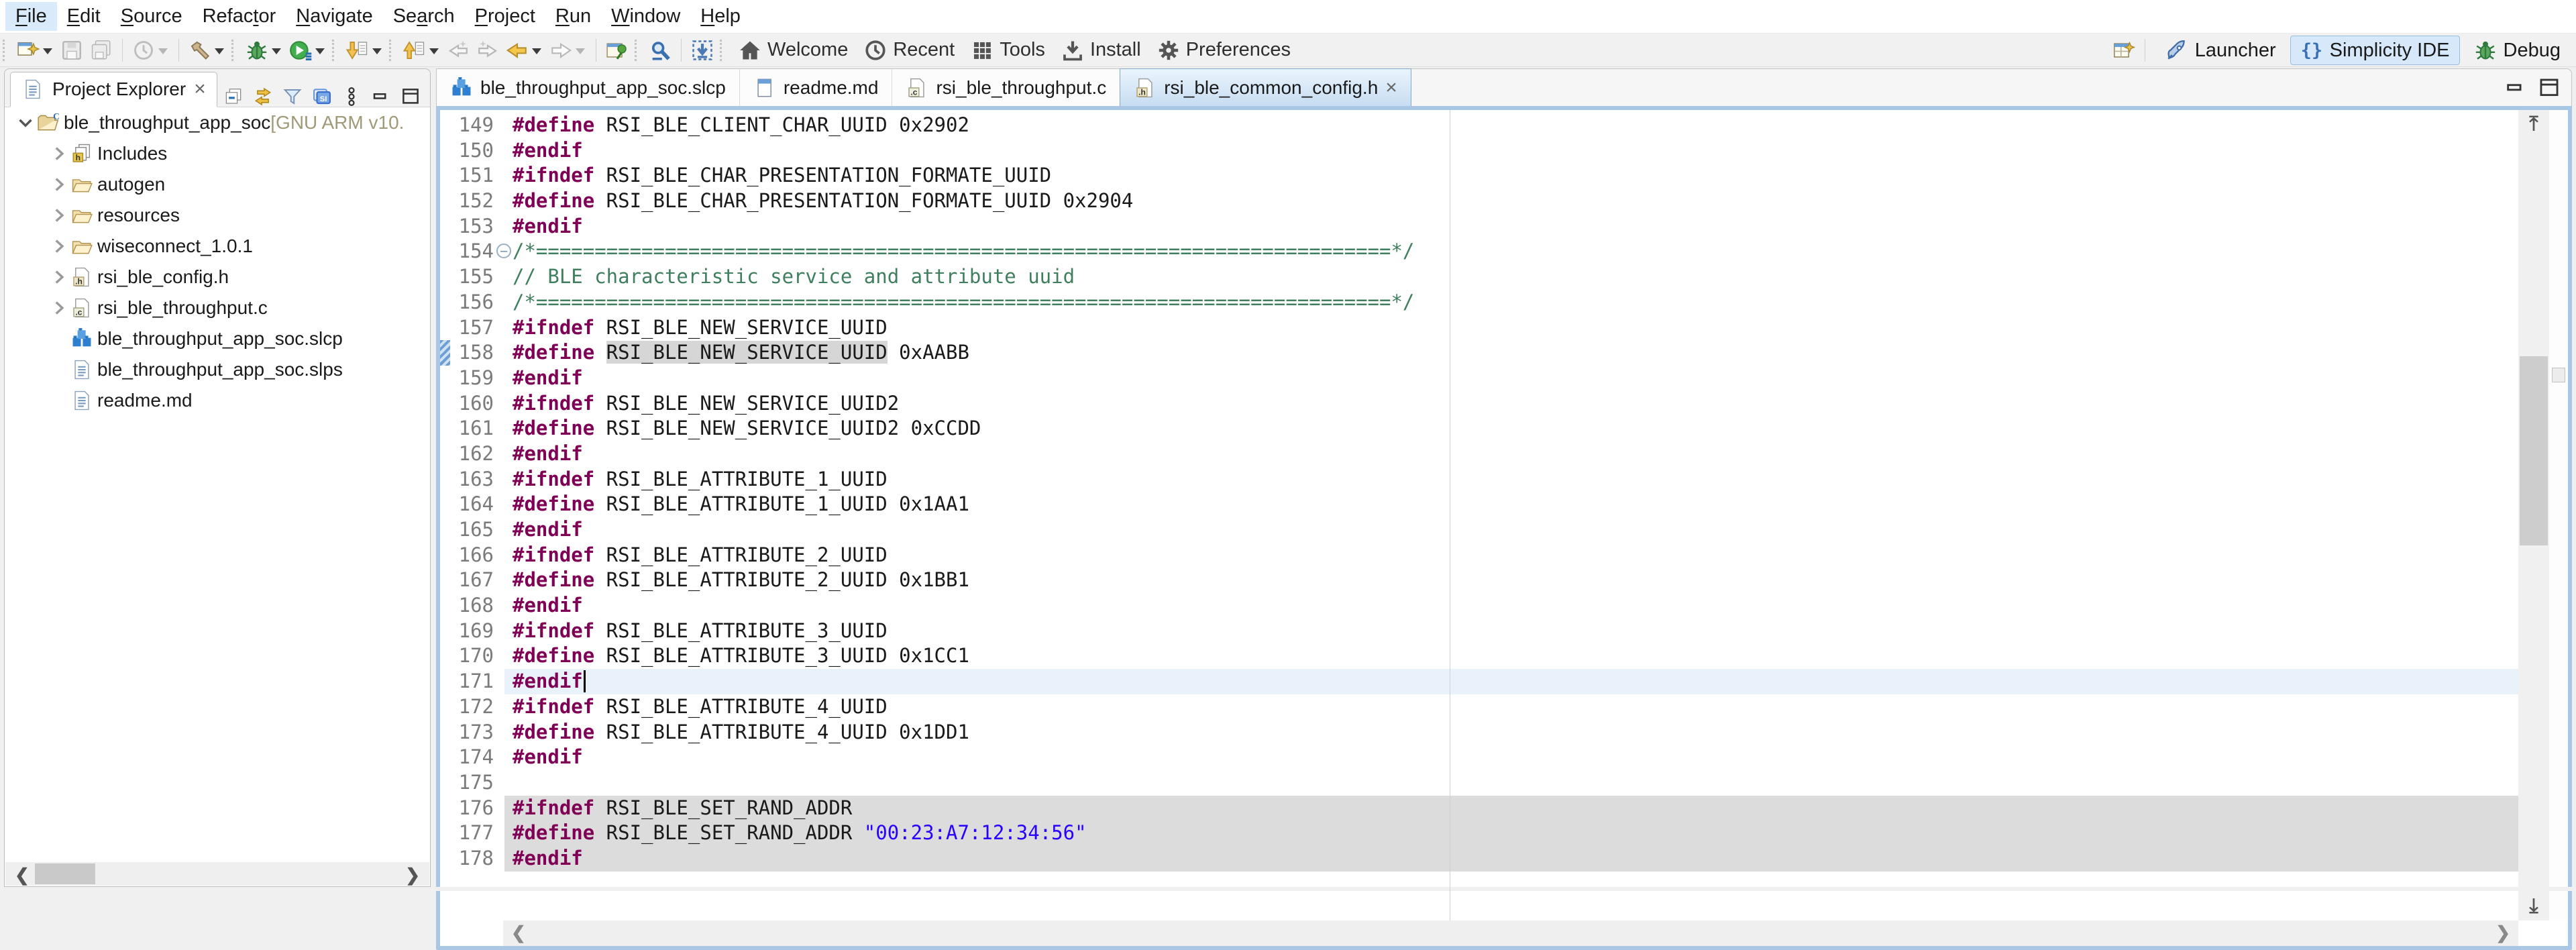 Image resolution: width=2576 pixels, height=950 pixels. What do you see at coordinates (2220, 50) in the screenshot?
I see `perspective-launcher: Launcher` at bounding box center [2220, 50].